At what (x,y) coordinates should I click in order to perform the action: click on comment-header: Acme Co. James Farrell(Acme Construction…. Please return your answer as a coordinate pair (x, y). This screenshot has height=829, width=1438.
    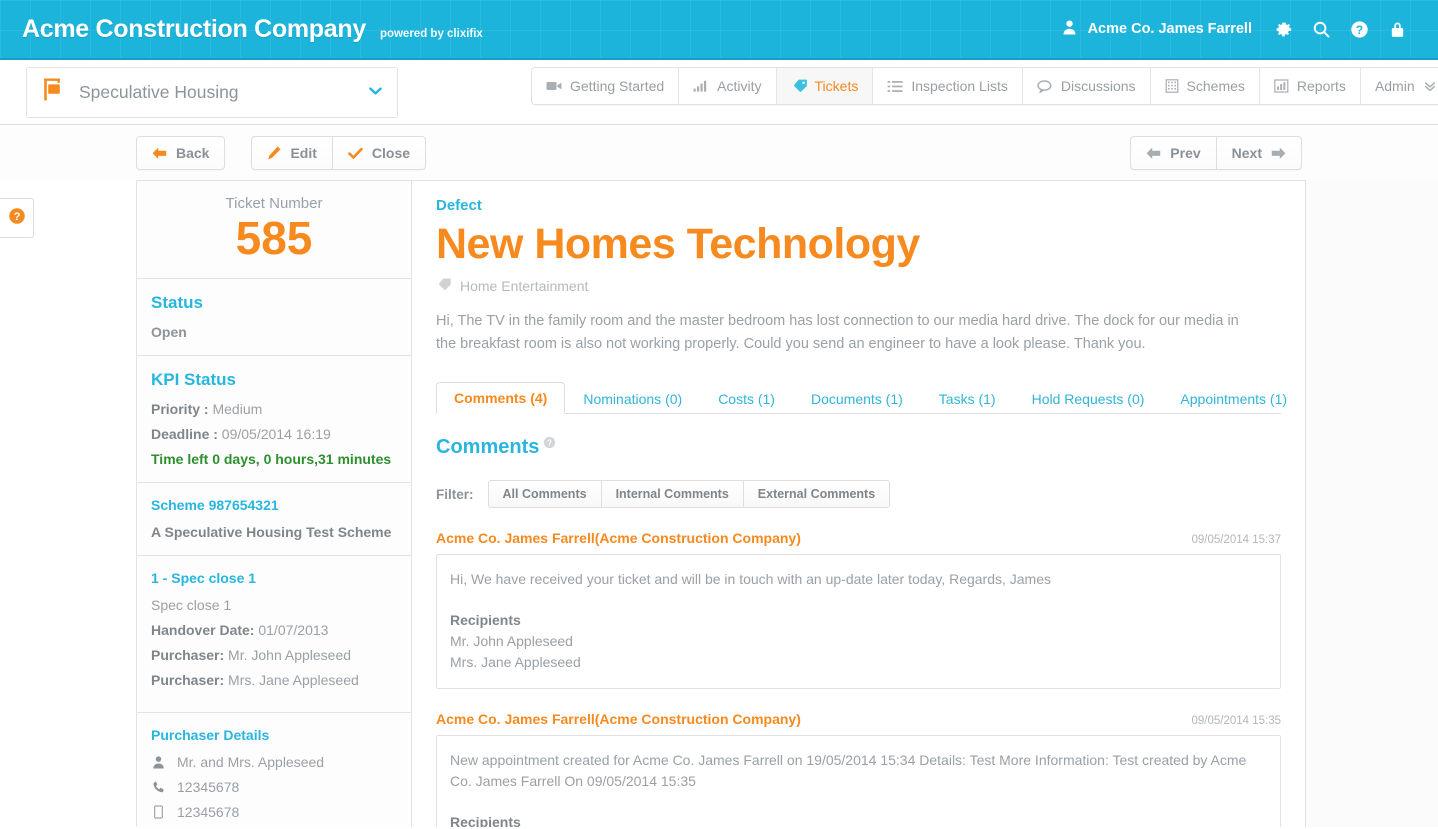
    Looking at the image, I should click on (858, 538).